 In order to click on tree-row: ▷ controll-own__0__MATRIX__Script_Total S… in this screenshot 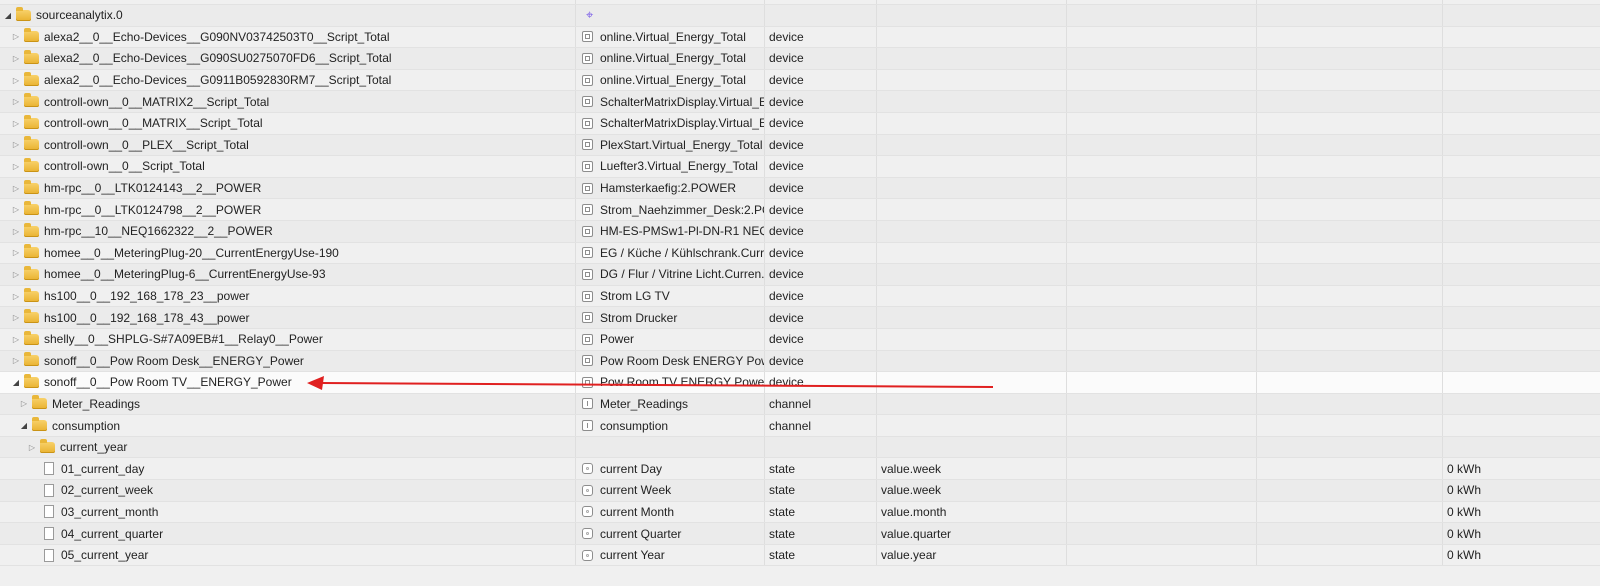, I will do `click(800, 123)`.